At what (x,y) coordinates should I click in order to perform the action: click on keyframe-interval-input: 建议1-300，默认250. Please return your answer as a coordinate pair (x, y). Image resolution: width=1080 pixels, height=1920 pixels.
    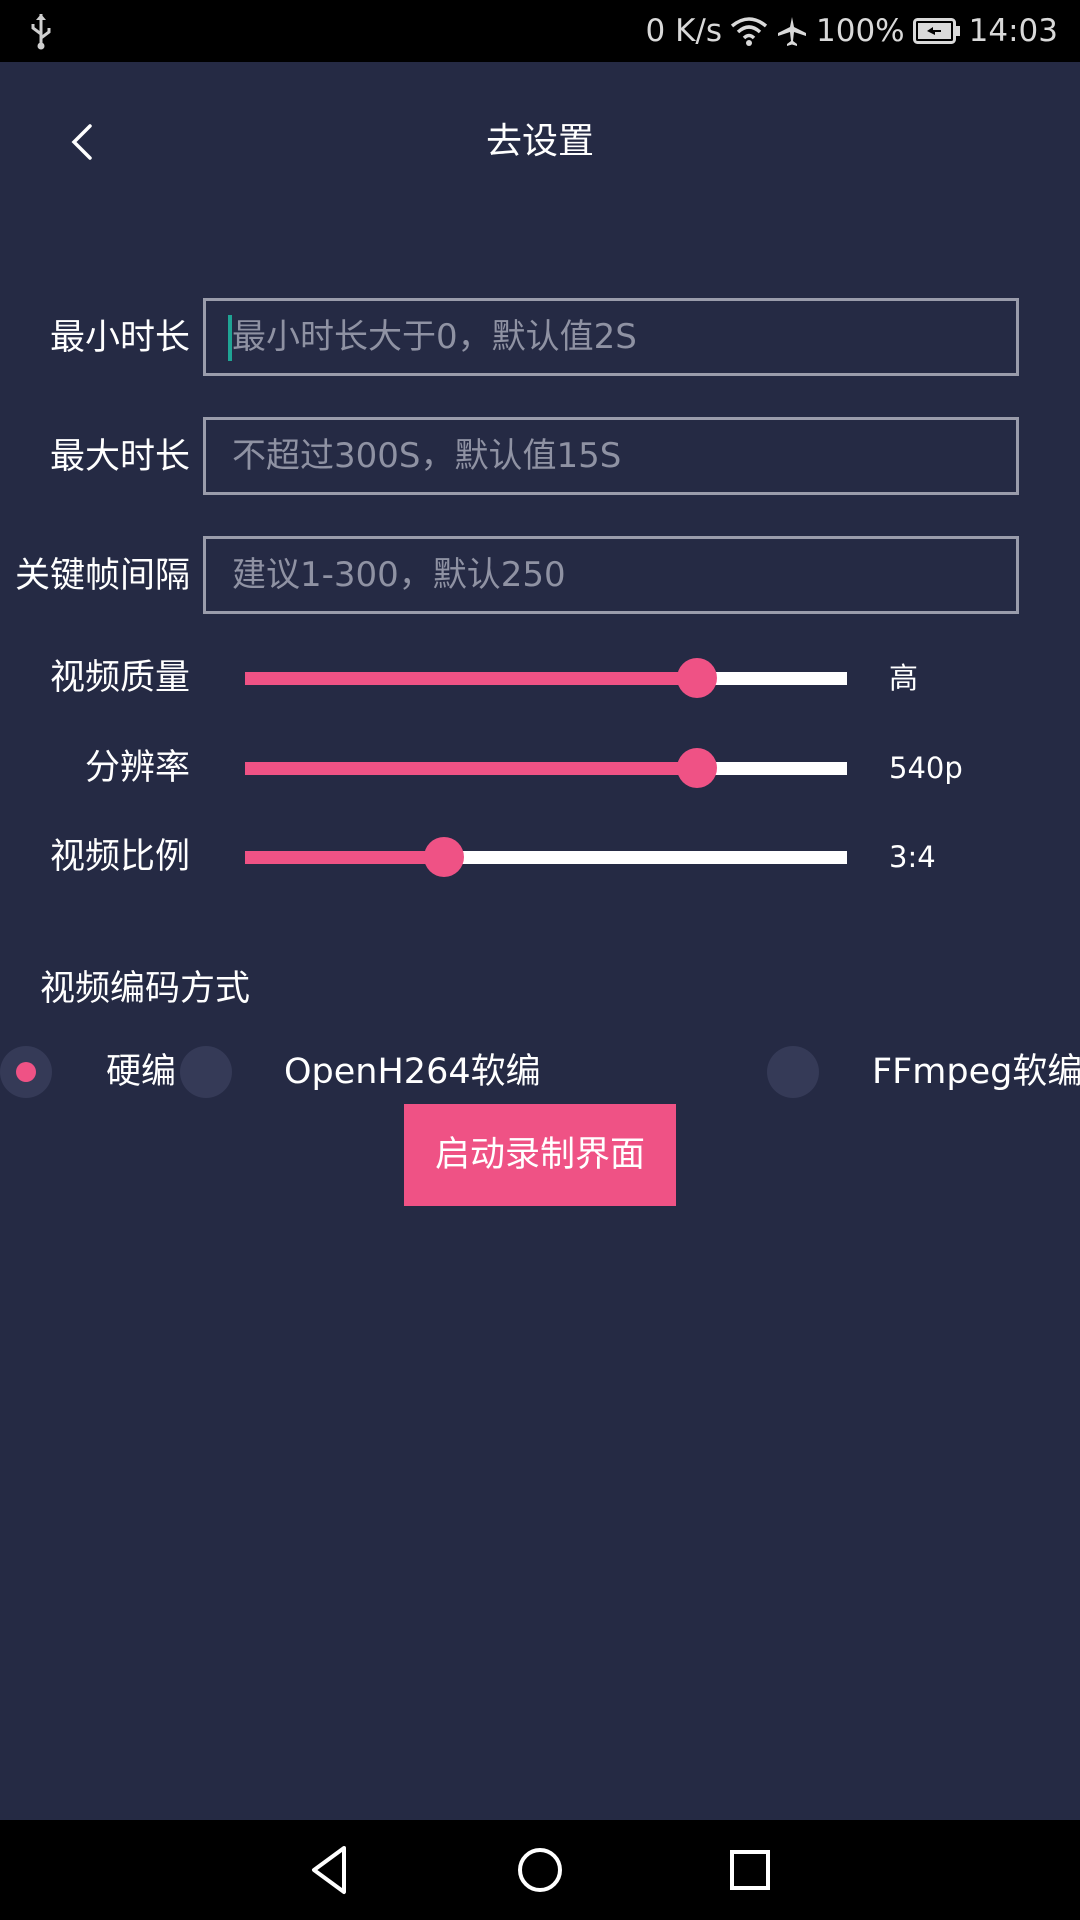
    Looking at the image, I should click on (611, 575).